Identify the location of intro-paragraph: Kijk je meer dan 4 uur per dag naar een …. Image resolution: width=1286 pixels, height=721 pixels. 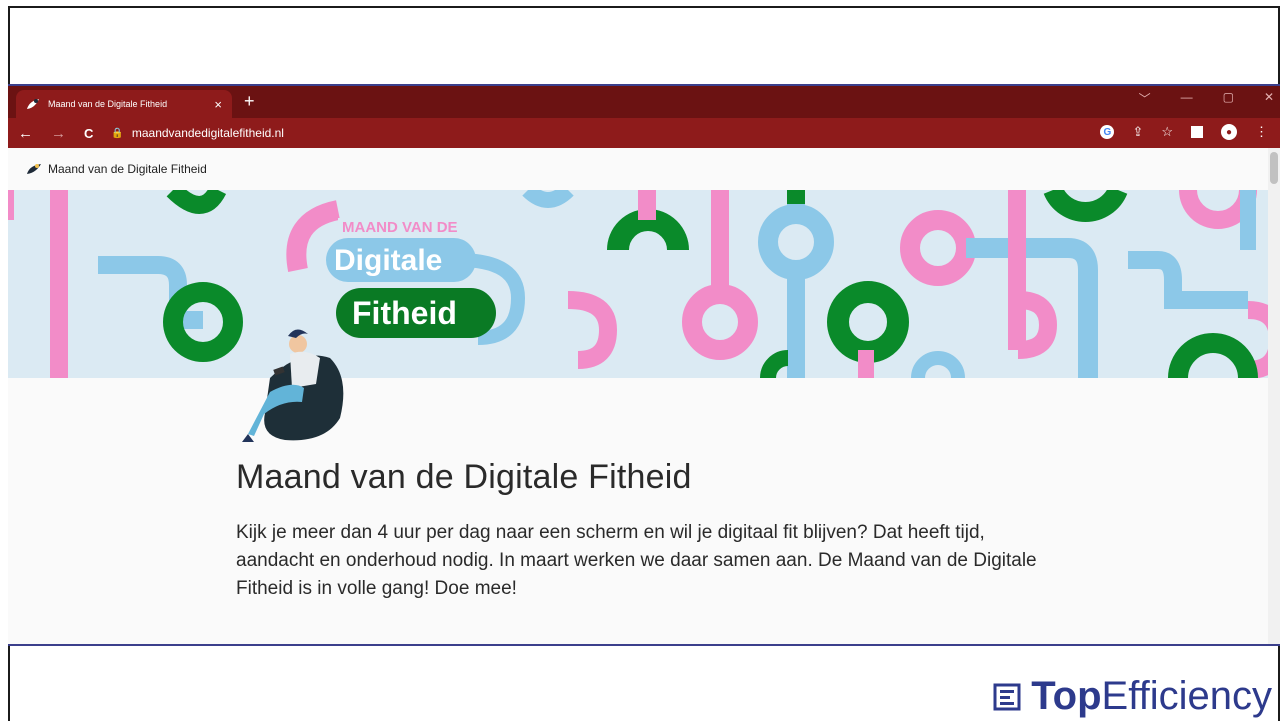
(636, 560).